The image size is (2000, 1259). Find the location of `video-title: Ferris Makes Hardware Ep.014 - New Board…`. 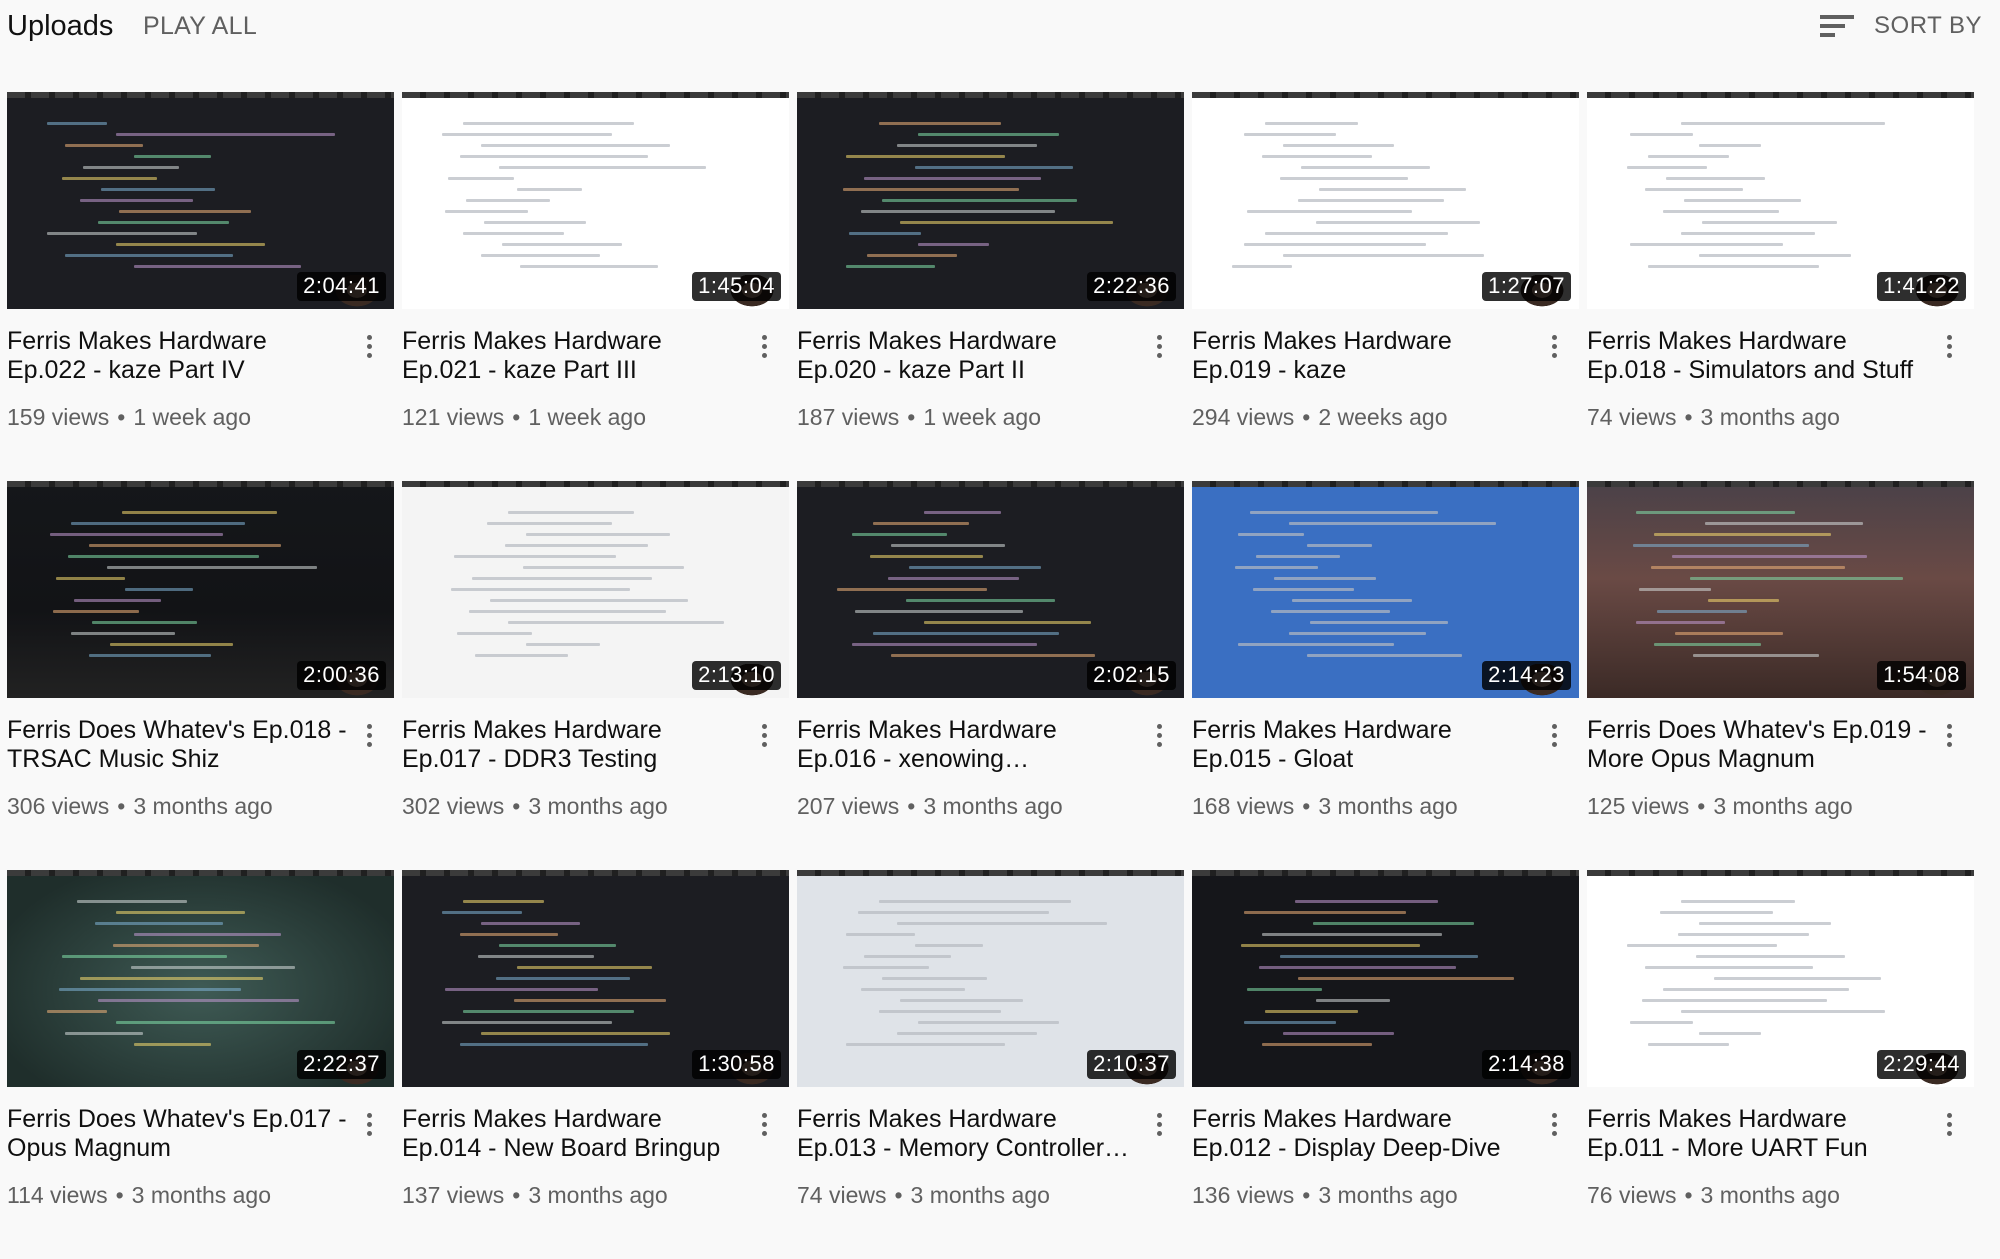

video-title: Ferris Makes Hardware Ep.014 - New Board… is located at coordinates (572, 1134).